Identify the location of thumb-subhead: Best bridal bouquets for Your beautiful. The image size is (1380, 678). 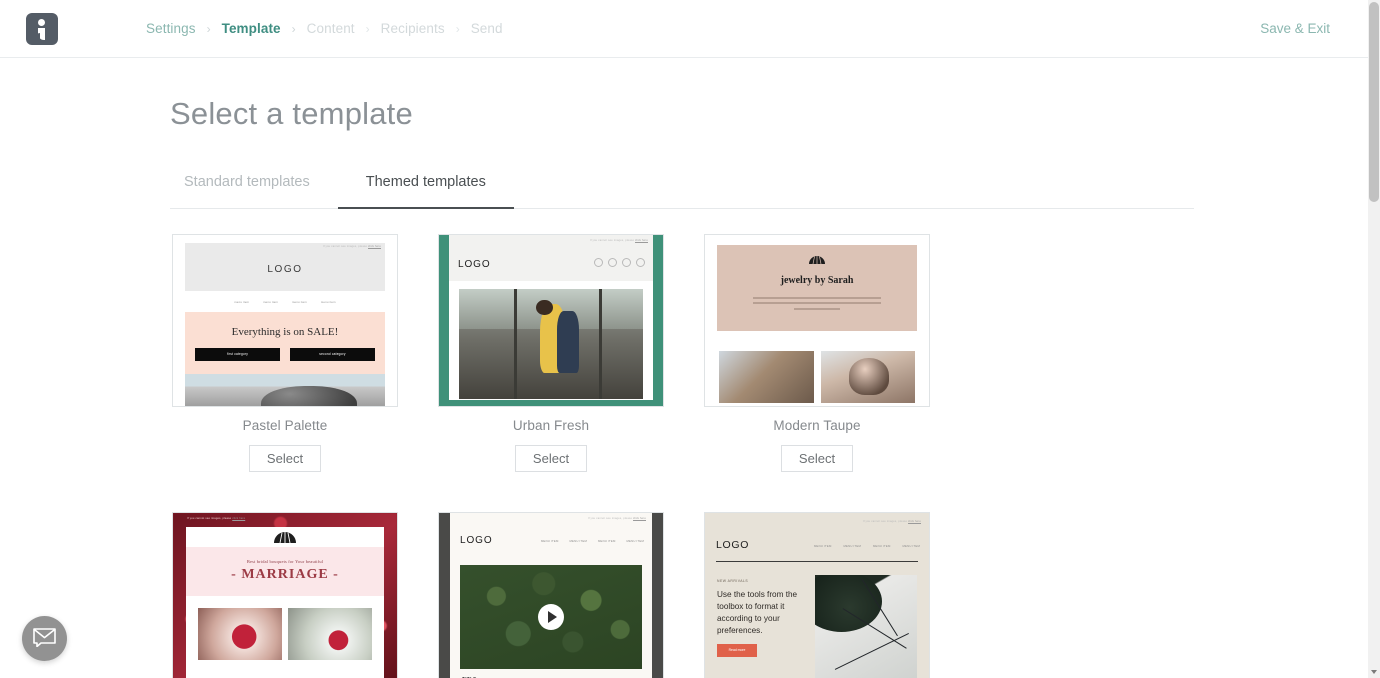
(285, 561).